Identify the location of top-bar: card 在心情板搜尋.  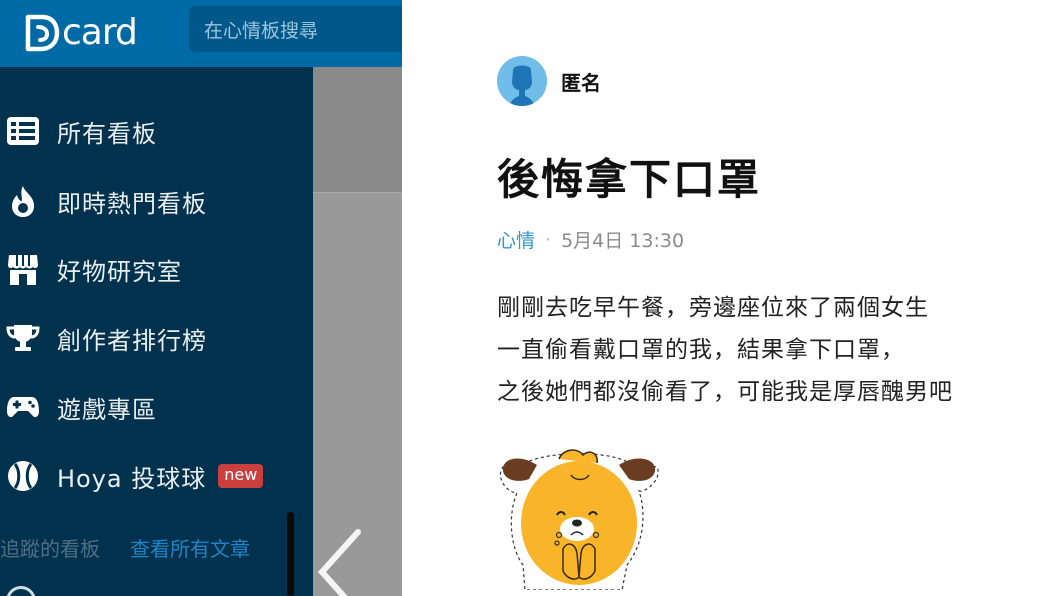
(201, 33).